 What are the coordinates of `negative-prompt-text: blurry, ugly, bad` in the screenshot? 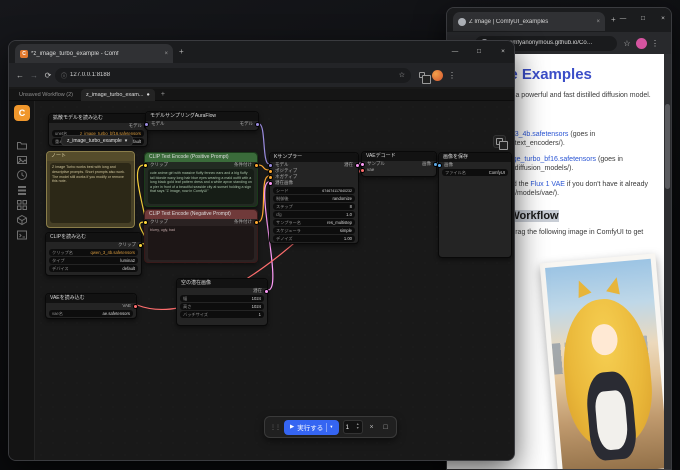 It's located at (201, 243).